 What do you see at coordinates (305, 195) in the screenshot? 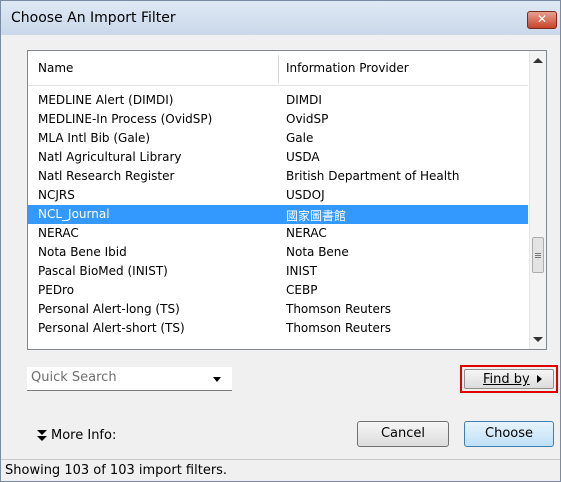
I see `row-provider: USDOJ` at bounding box center [305, 195].